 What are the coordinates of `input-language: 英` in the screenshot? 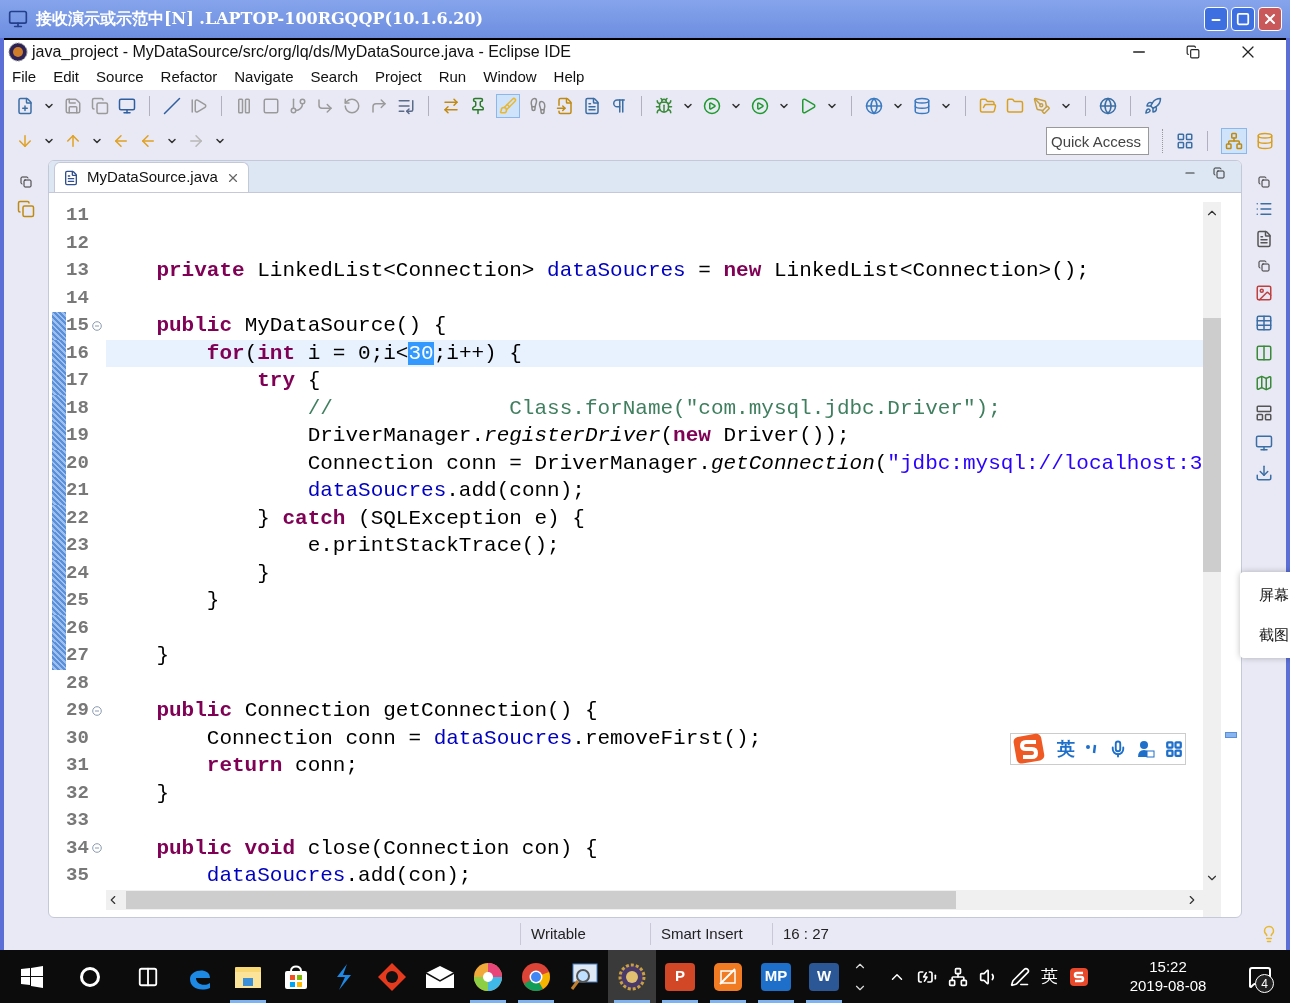 It's located at (1049, 976).